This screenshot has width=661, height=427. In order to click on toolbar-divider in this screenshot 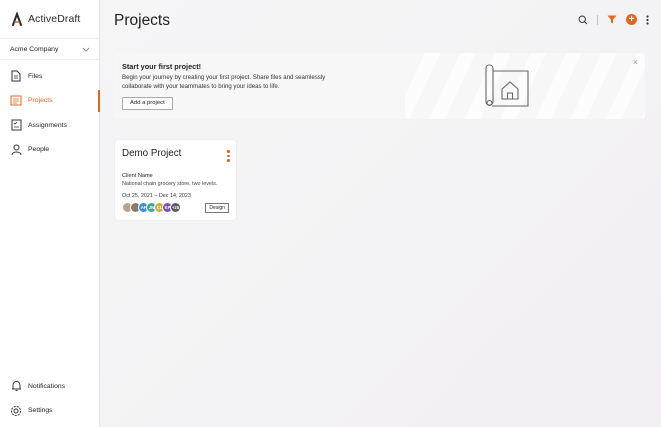, I will do `click(597, 19)`.